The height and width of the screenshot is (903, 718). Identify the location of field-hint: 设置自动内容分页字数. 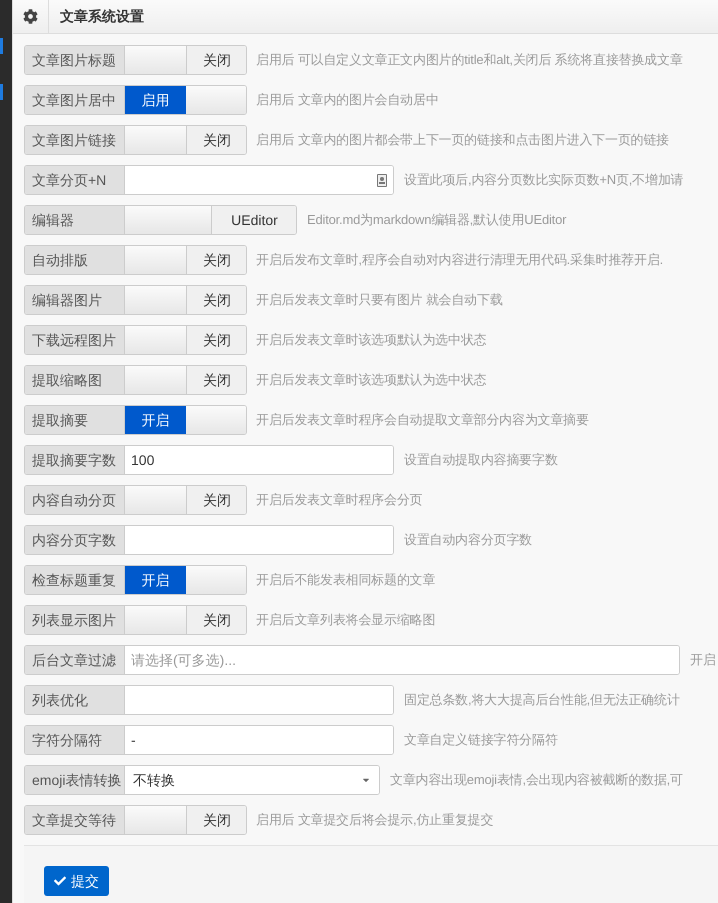
(468, 540).